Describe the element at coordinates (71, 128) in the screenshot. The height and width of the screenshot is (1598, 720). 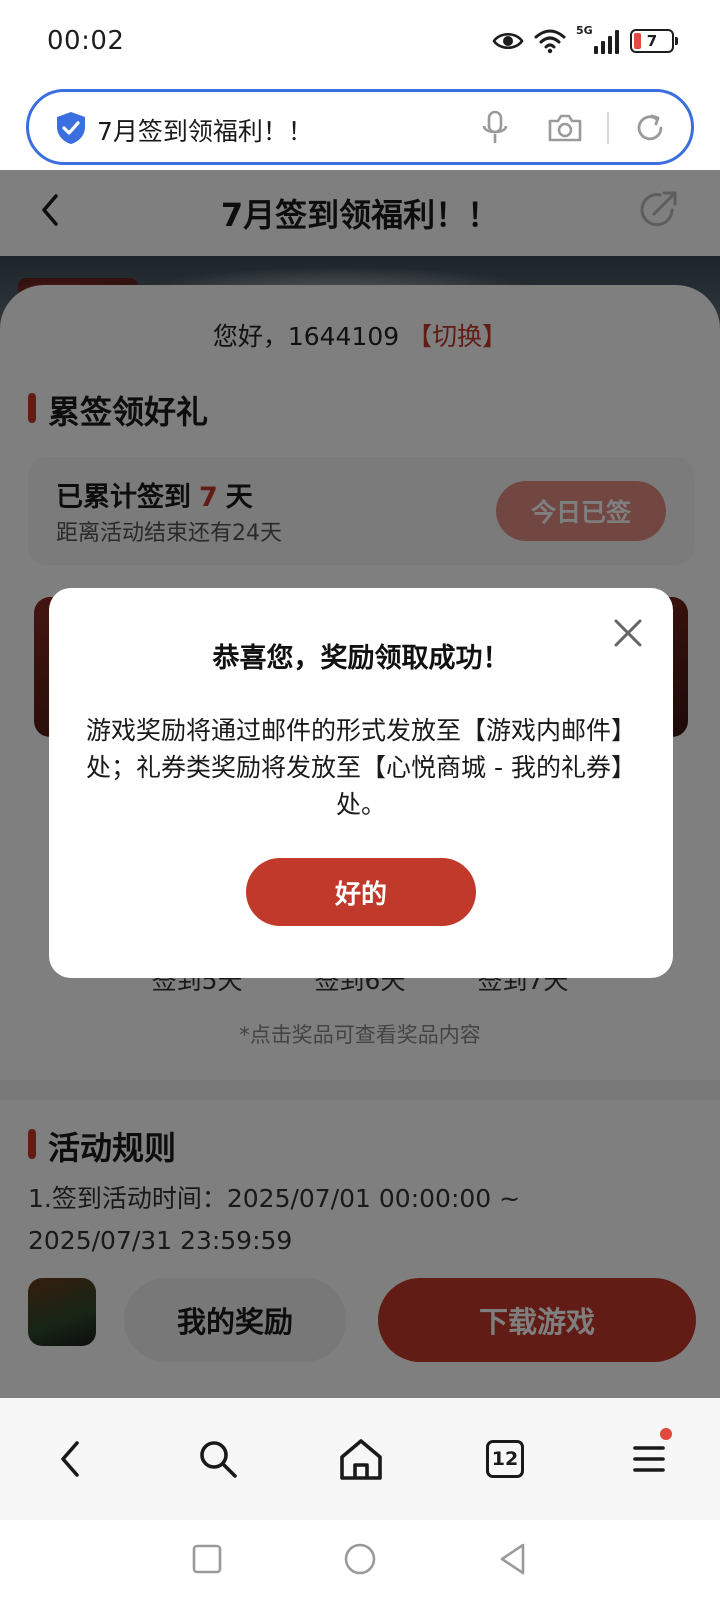
I see `shield-check-icon` at that location.